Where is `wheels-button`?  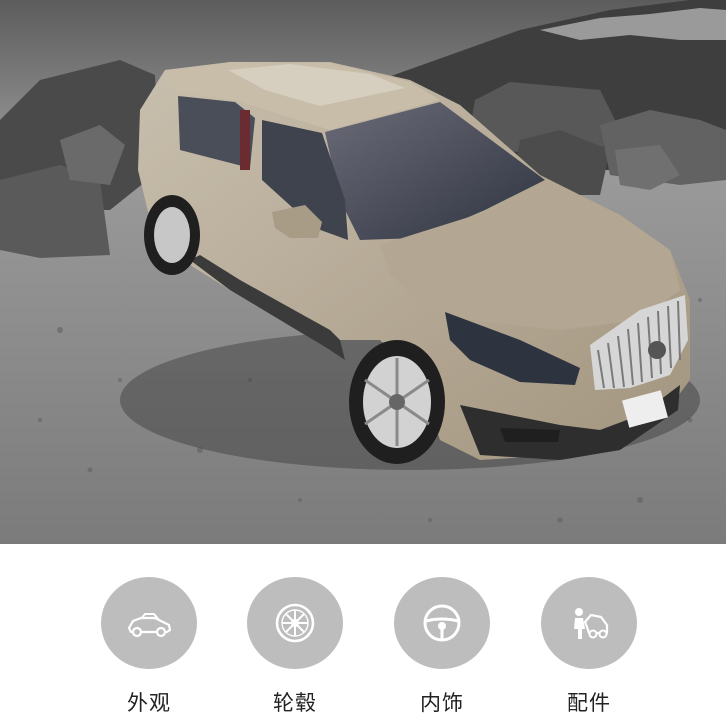 wheels-button is located at coordinates (295, 623).